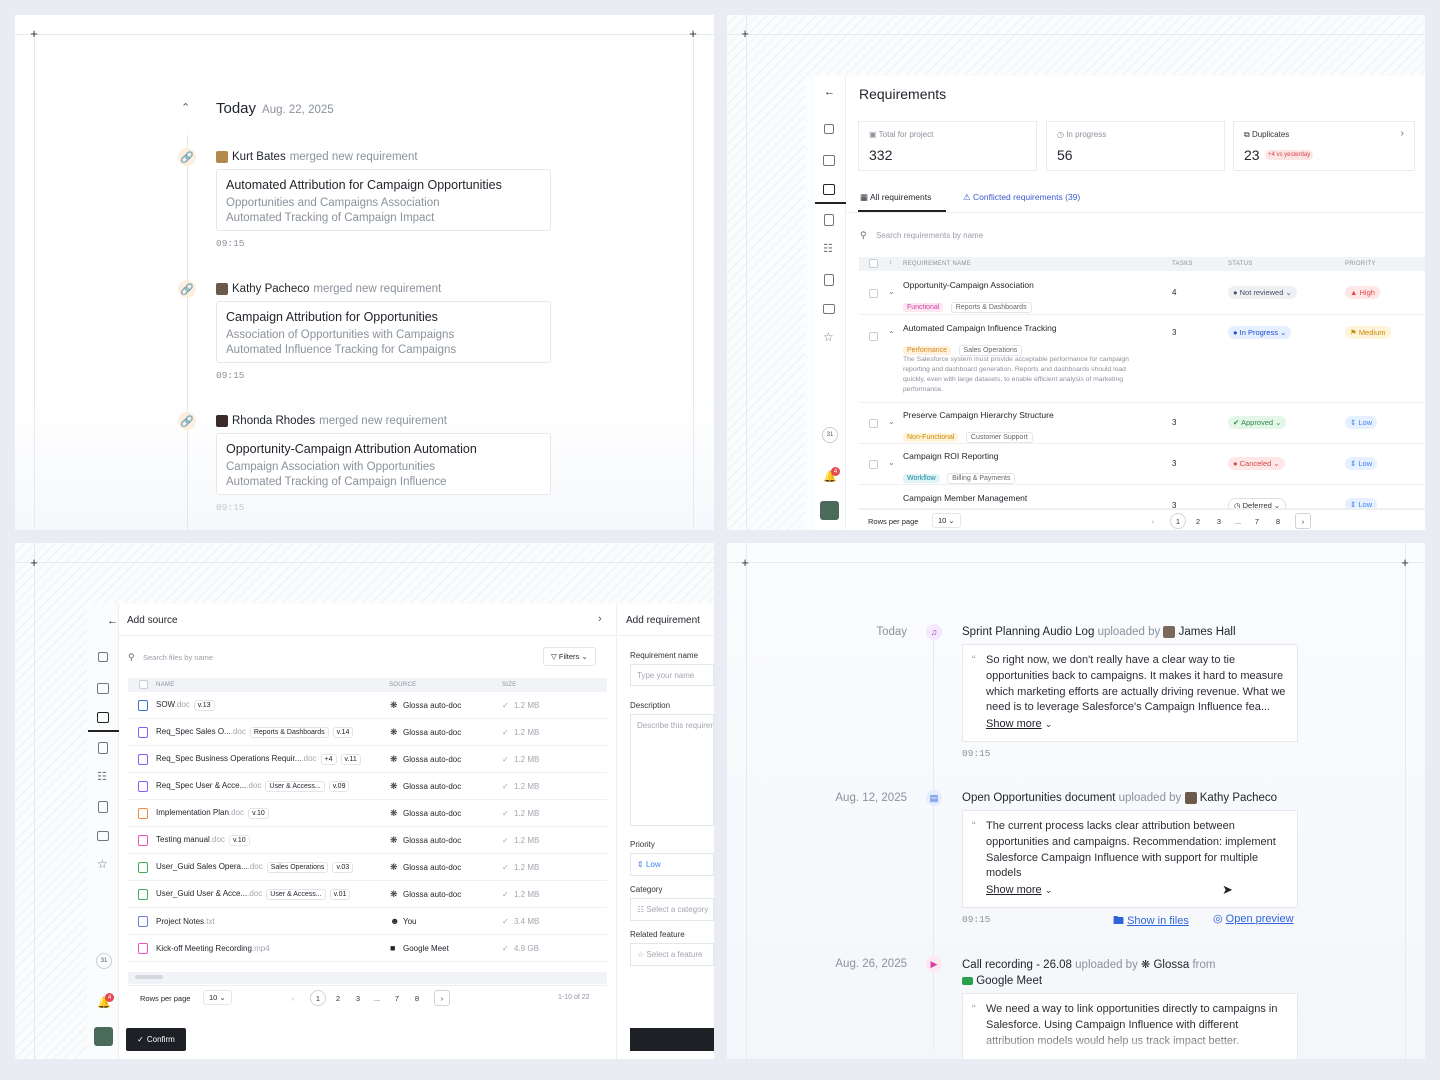  What do you see at coordinates (895, 197) in the screenshot?
I see `tab-all-requirements: ▦ All requirements` at bounding box center [895, 197].